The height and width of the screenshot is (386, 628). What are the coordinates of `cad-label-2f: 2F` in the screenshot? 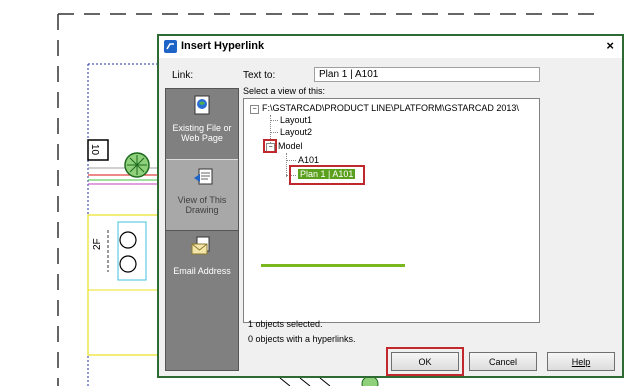 It's located at (97, 244).